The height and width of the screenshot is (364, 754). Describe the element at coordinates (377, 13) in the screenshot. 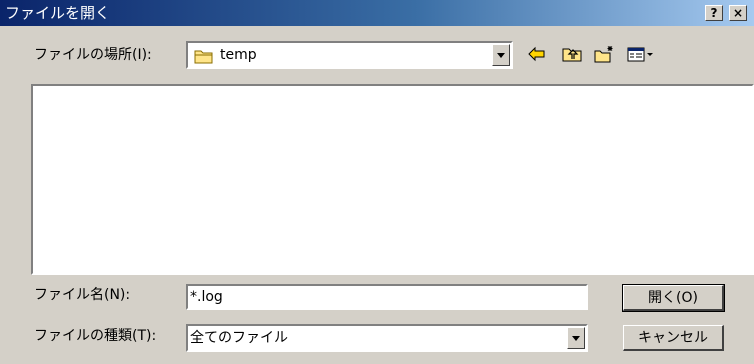

I see `title-bar: ファイルを開く ? ×` at that location.